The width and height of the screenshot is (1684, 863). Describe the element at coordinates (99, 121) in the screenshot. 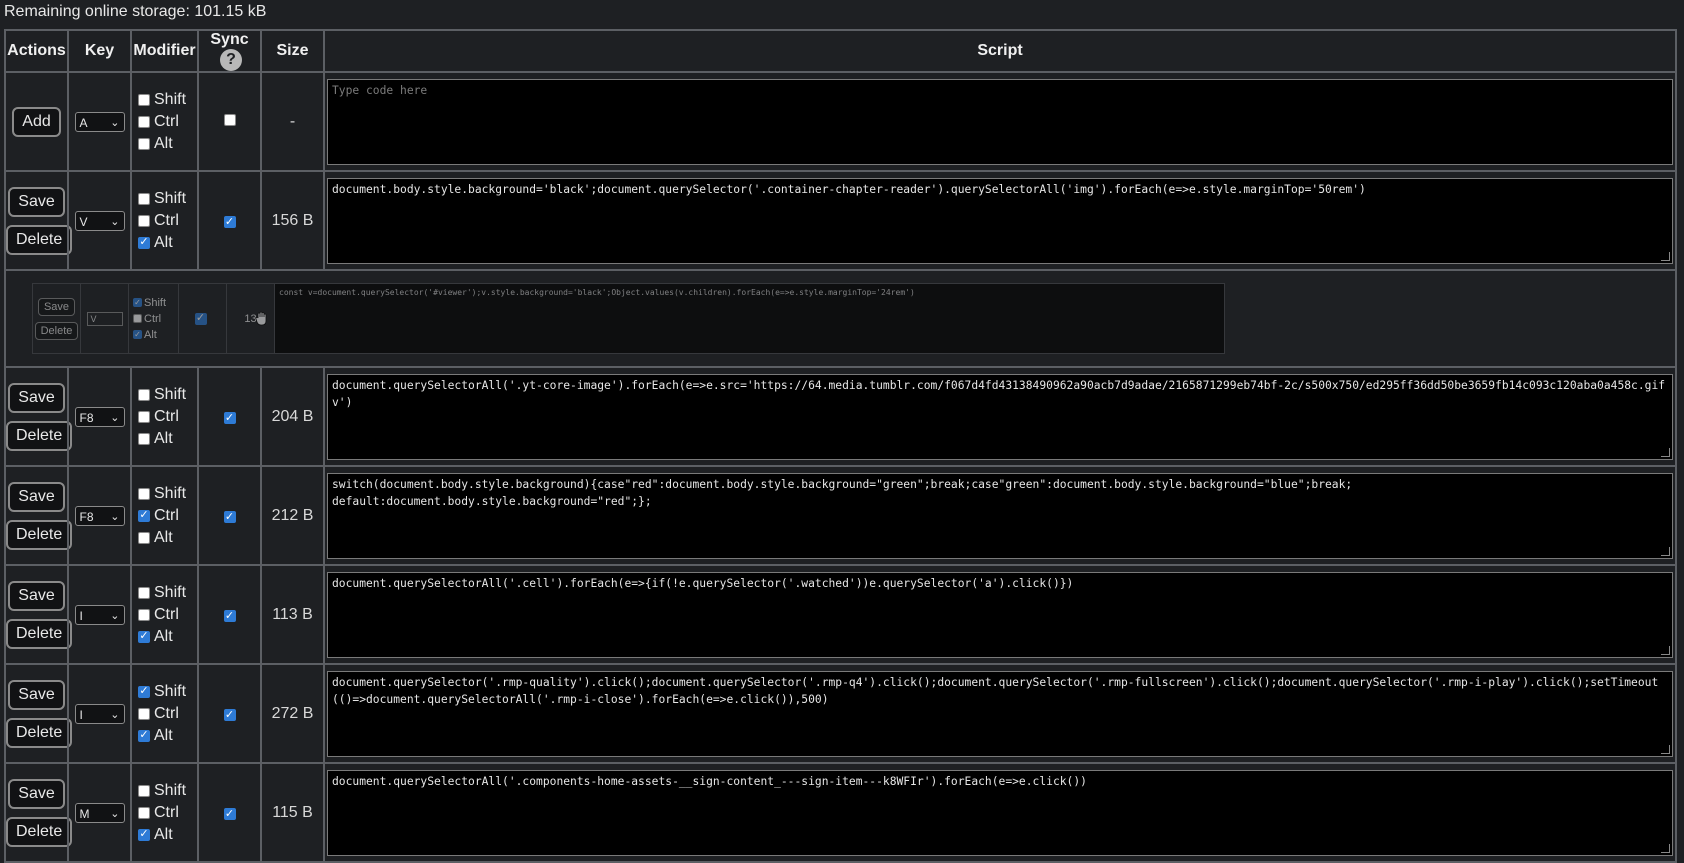

I see `key-select: A ⌄` at that location.